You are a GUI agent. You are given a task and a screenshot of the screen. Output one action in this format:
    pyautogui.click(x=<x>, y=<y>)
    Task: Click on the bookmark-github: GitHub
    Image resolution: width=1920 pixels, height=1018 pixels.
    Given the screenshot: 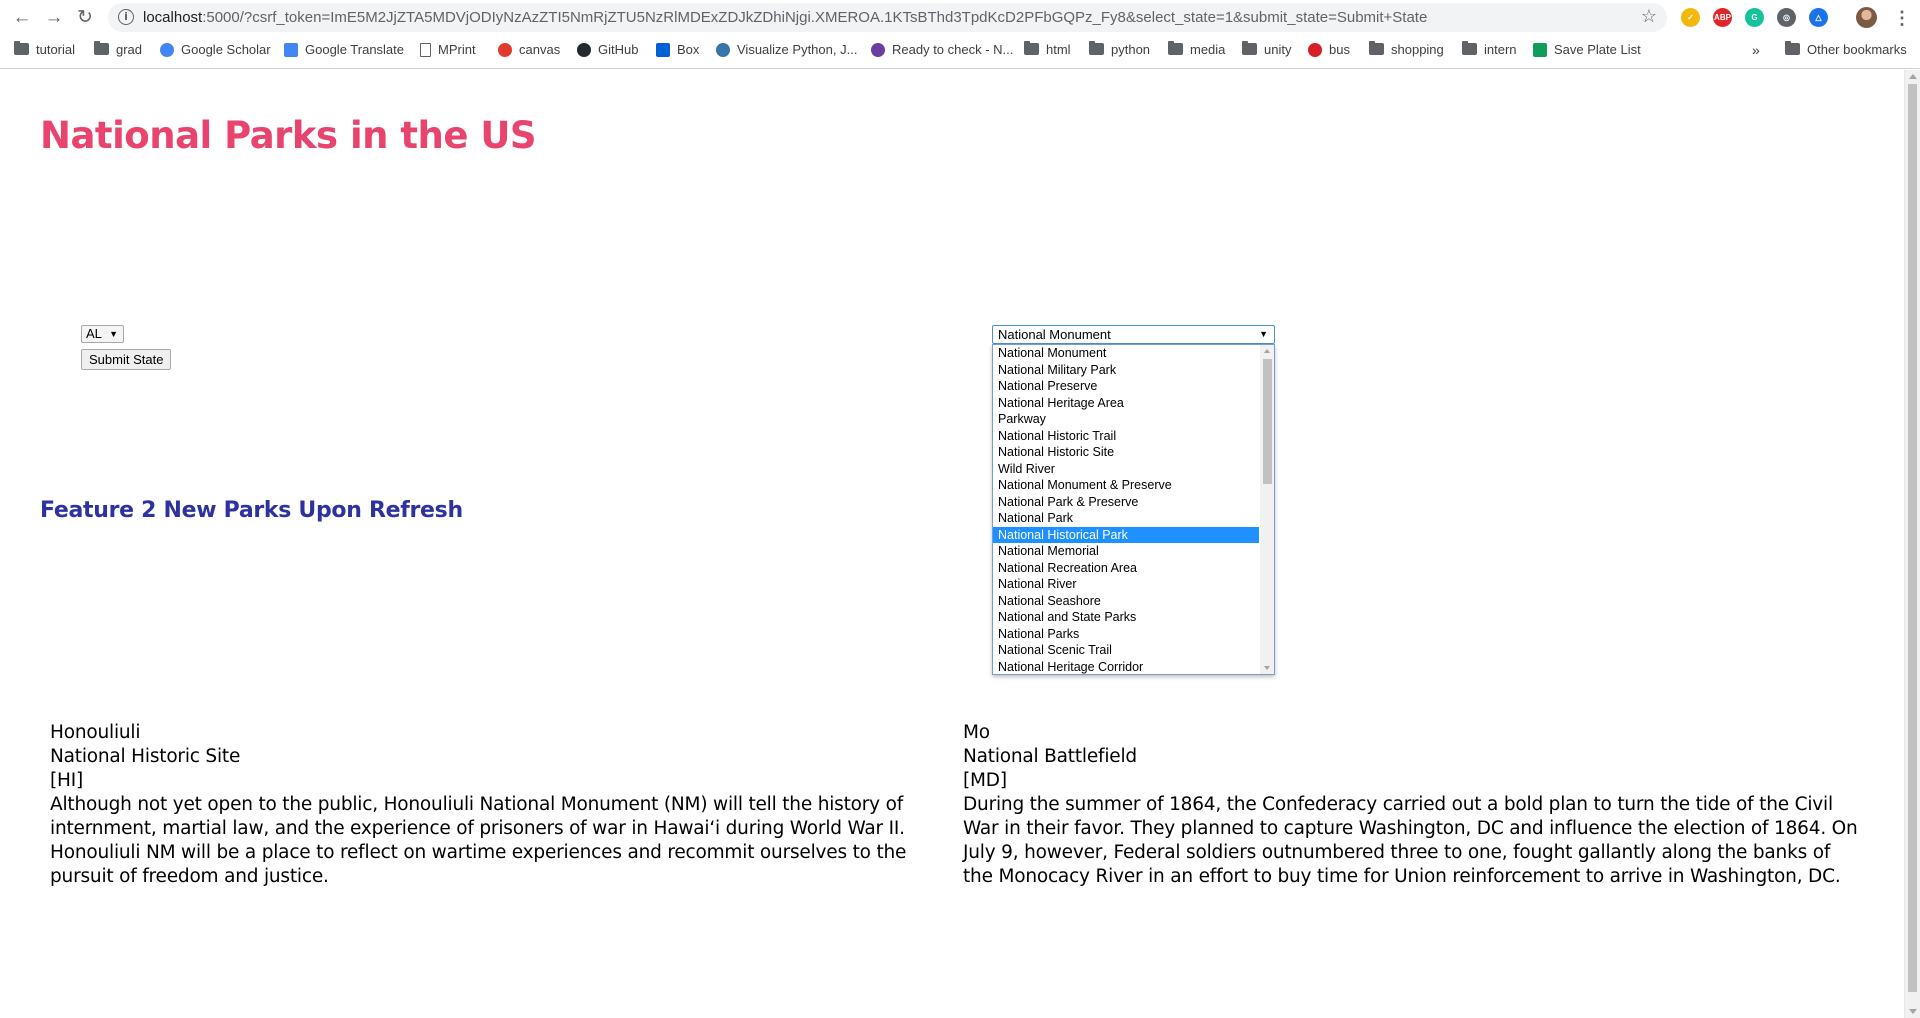 What is the action you would take?
    pyautogui.click(x=607, y=50)
    